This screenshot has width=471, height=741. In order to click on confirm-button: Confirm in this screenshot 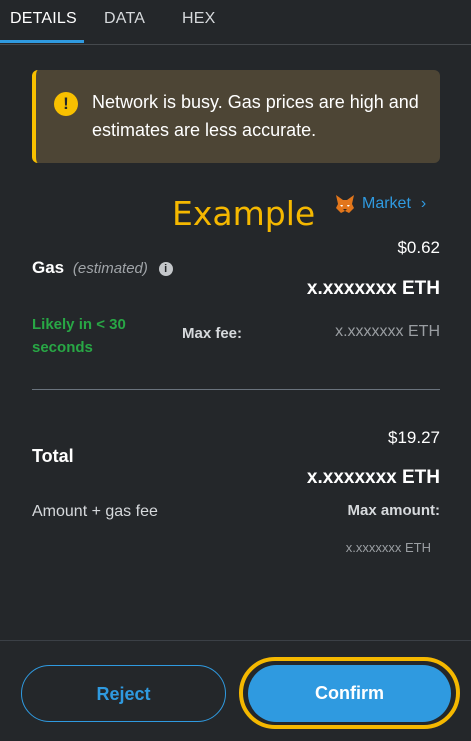, I will do `click(349, 693)`.